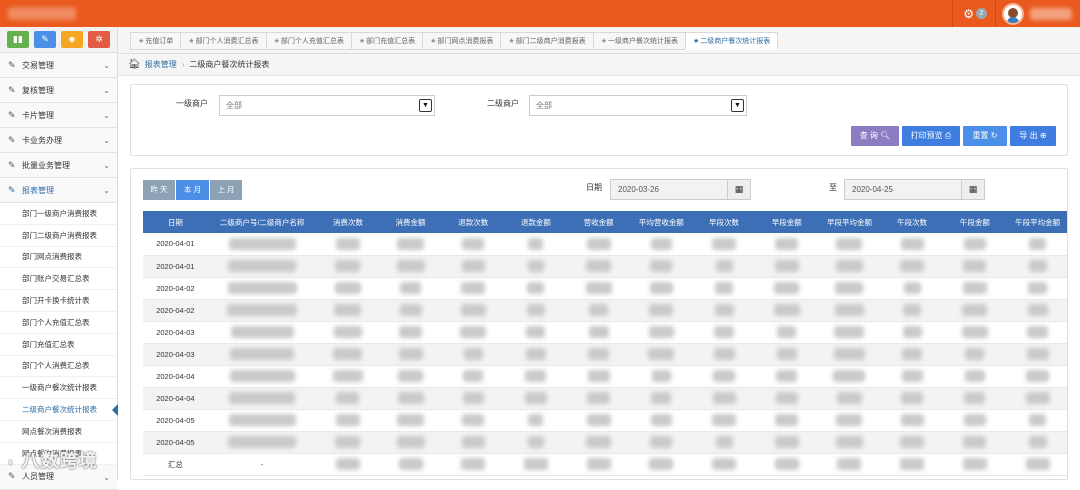 The image size is (1080, 490). I want to click on tab-1: ★部门个人消费汇总表, so click(223, 41).